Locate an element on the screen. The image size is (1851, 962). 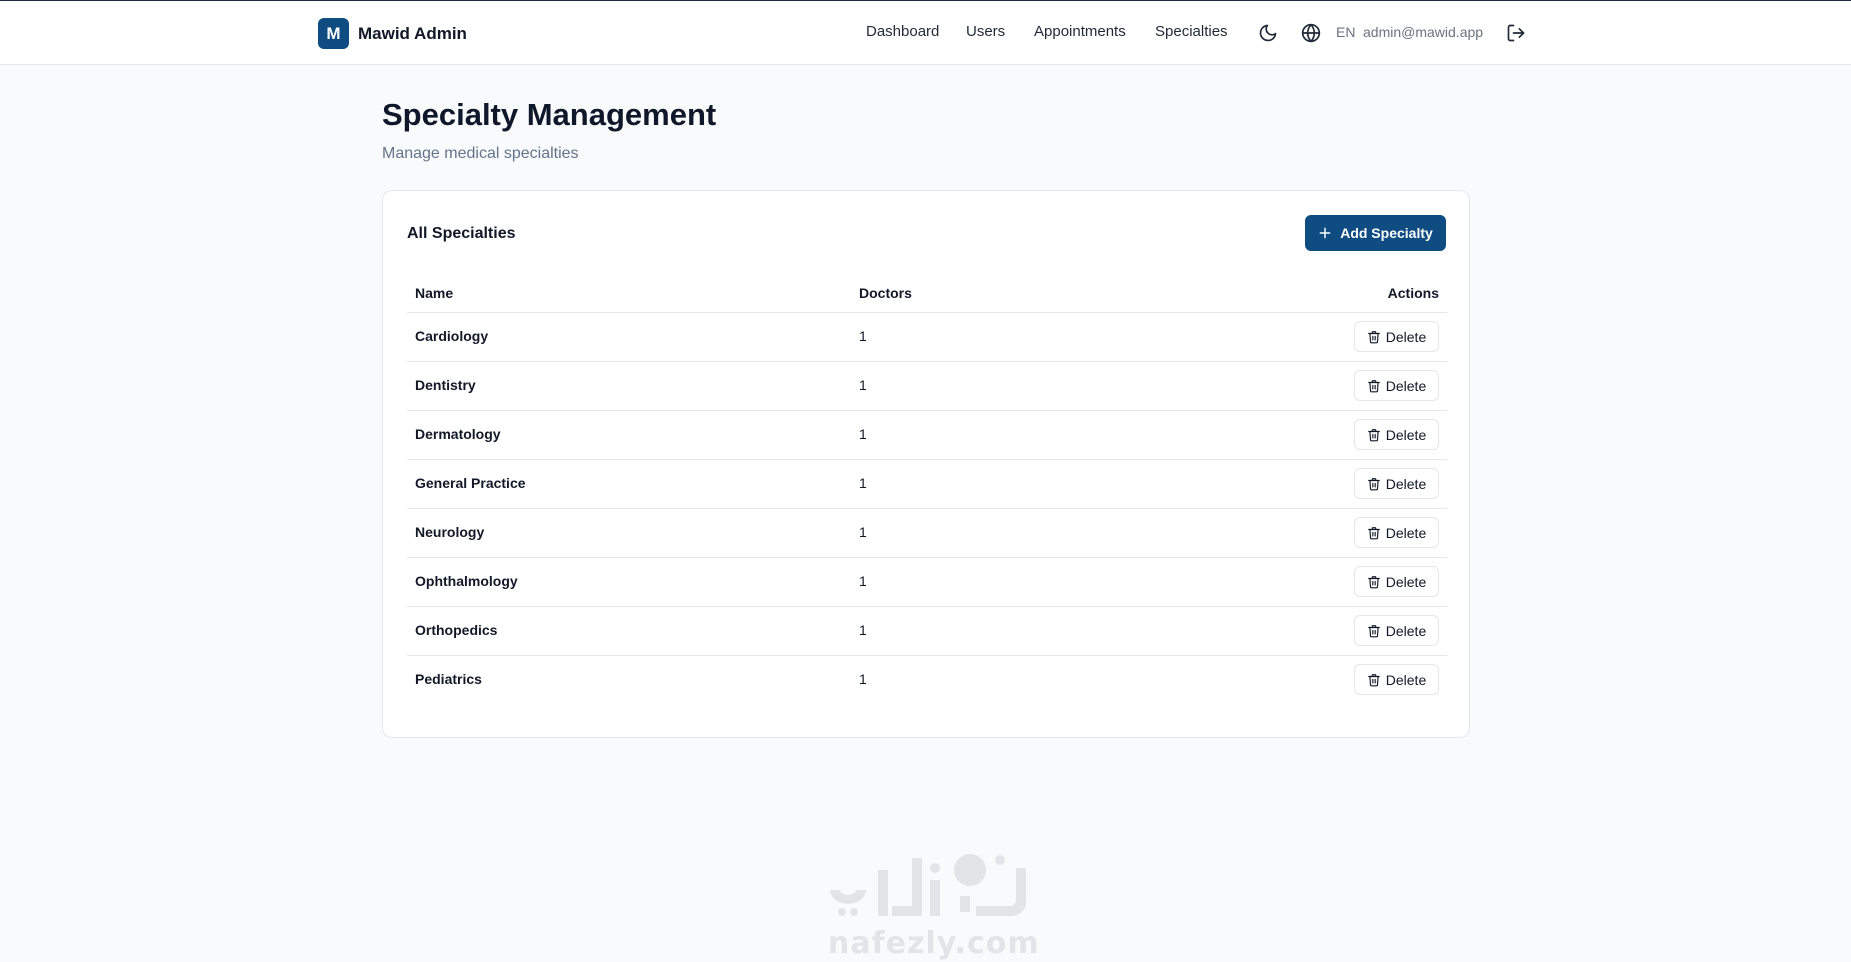
language-code: EN is located at coordinates (1345, 32).